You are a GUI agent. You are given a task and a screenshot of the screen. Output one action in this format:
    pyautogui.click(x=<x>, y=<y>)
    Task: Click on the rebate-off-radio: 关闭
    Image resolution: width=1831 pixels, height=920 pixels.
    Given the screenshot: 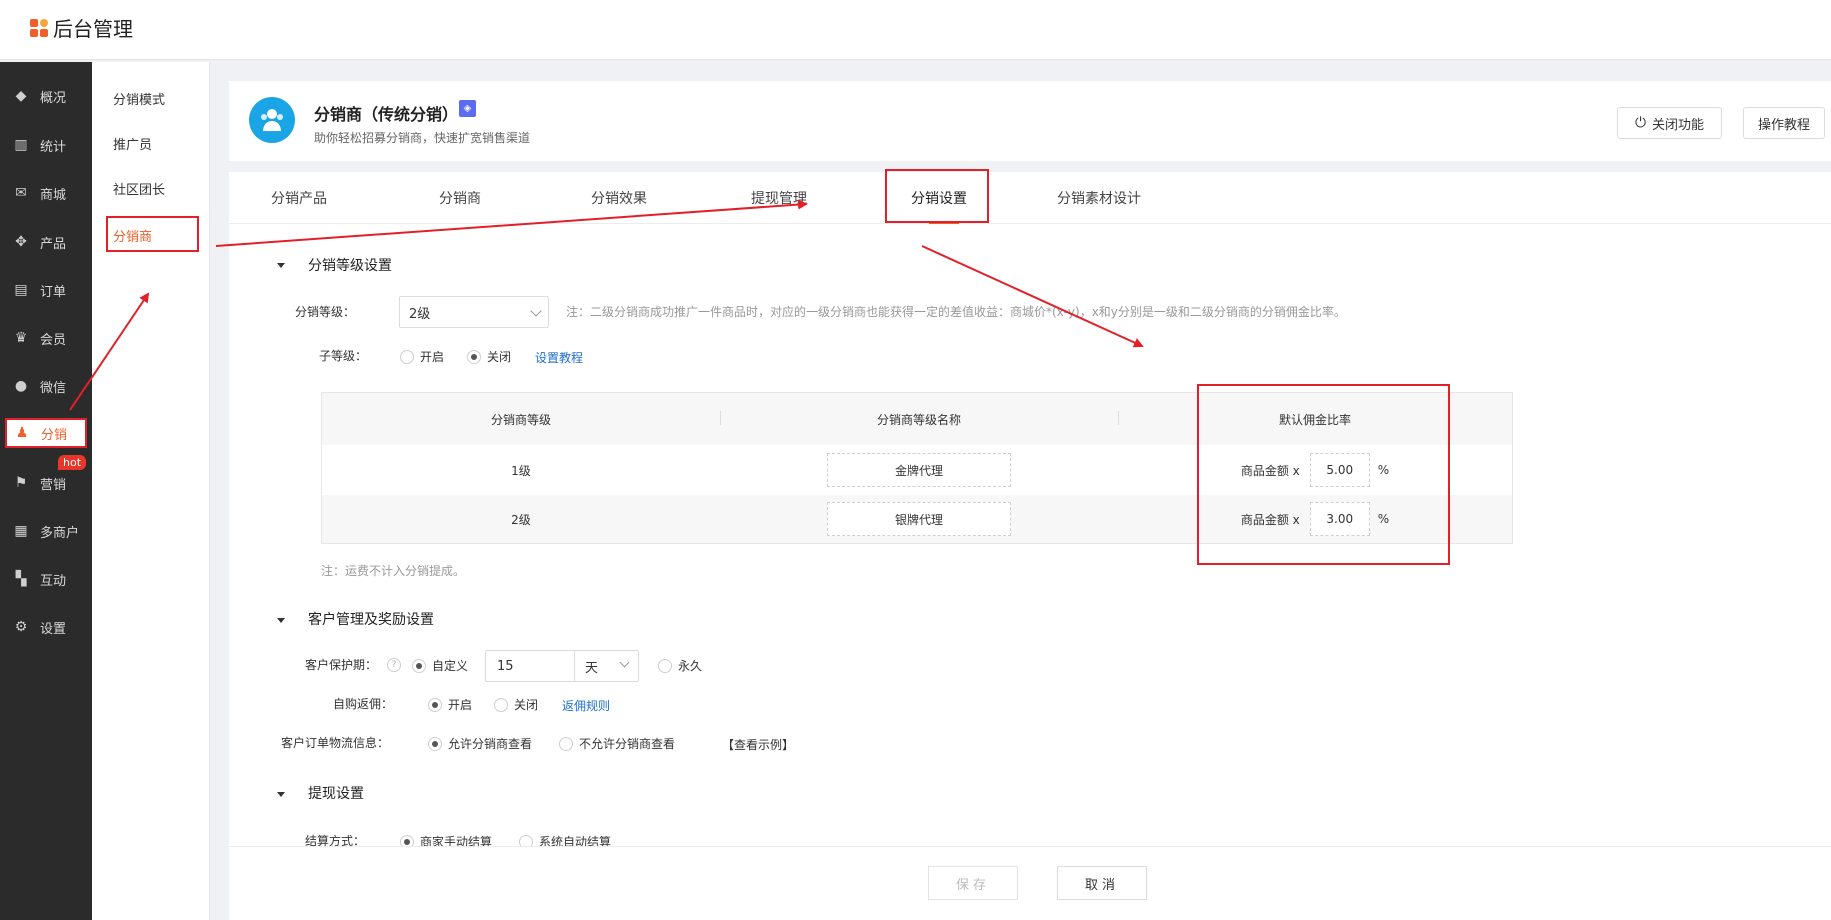 What is the action you would take?
    pyautogui.click(x=516, y=704)
    